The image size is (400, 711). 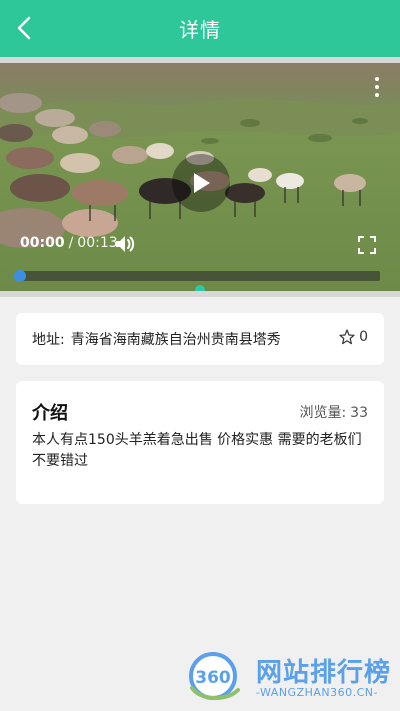 I want to click on volume-icon, so click(x=125, y=244).